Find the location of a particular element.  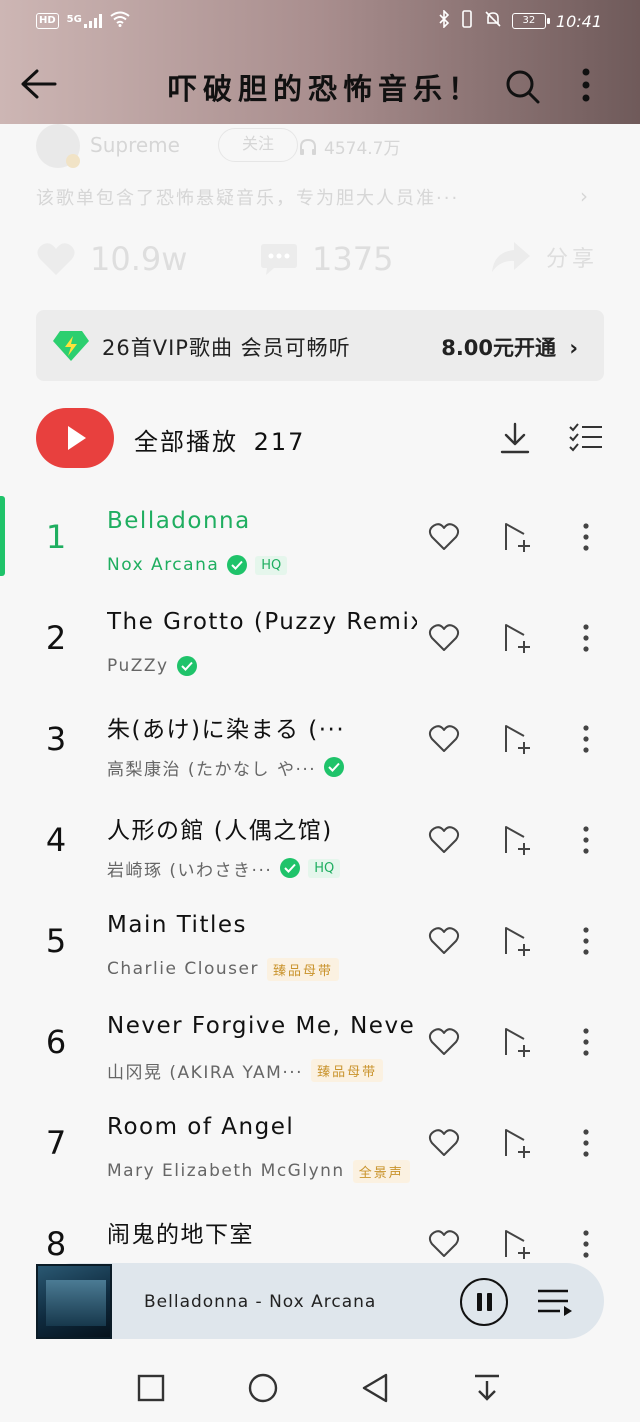

diamond-icon is located at coordinates (71, 346).